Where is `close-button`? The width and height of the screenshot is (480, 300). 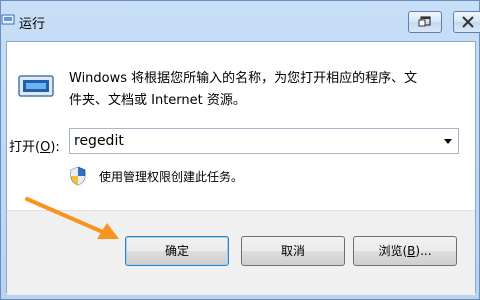 close-button is located at coordinates (466, 22).